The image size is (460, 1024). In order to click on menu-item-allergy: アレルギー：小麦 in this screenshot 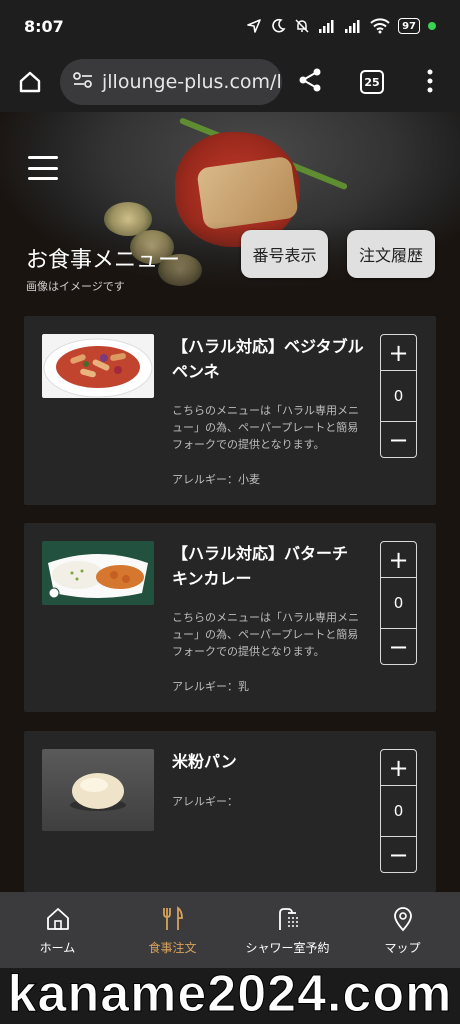, I will do `click(216, 479)`.